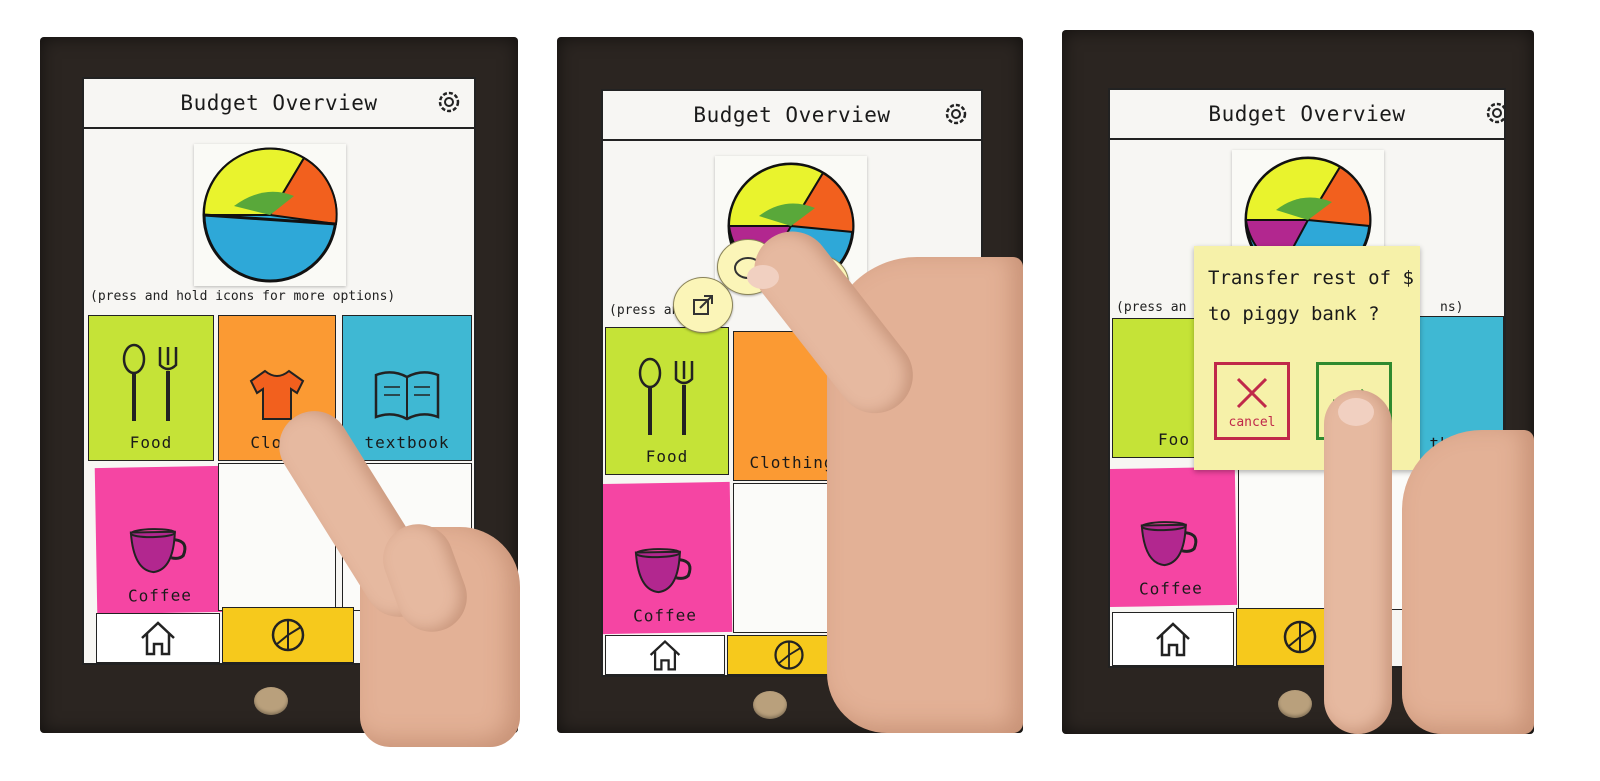 The width and height of the screenshot is (1600, 781). Describe the element at coordinates (1311, 278) in the screenshot. I see `dialog-line-1: Transfer rest of $` at that location.